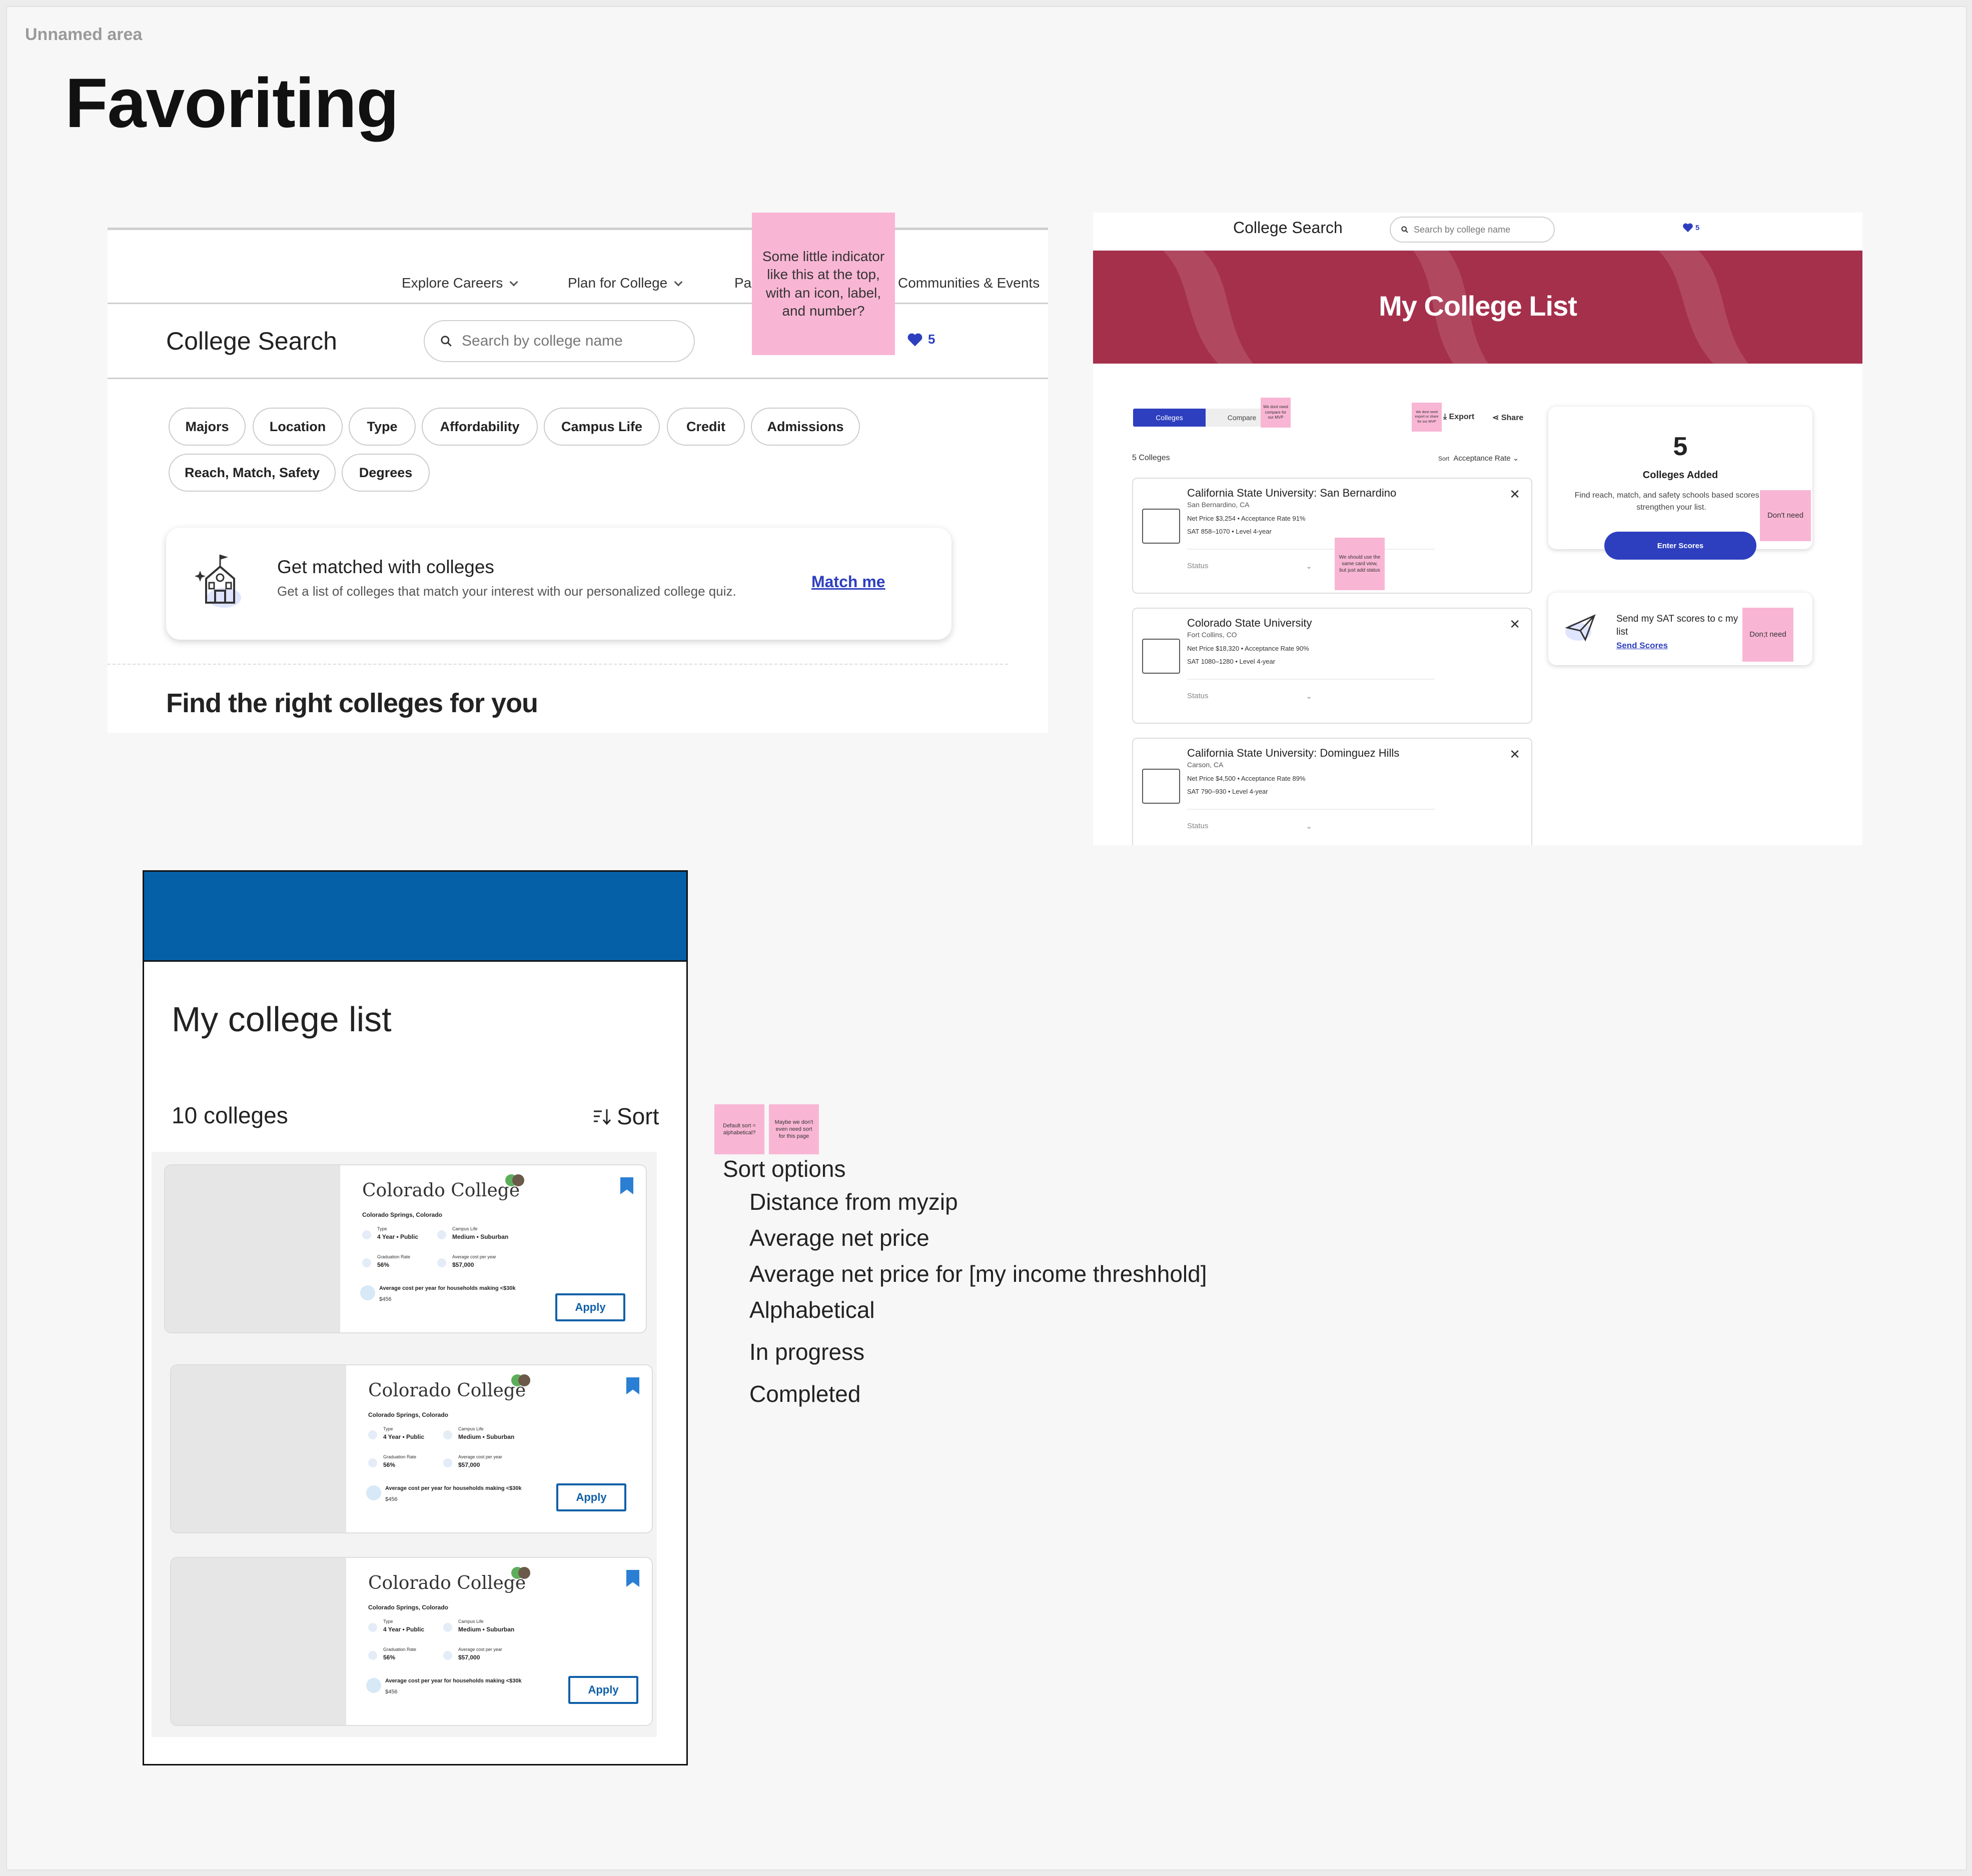 The height and width of the screenshot is (1876, 1972). I want to click on filter-majors: Majors, so click(207, 427).